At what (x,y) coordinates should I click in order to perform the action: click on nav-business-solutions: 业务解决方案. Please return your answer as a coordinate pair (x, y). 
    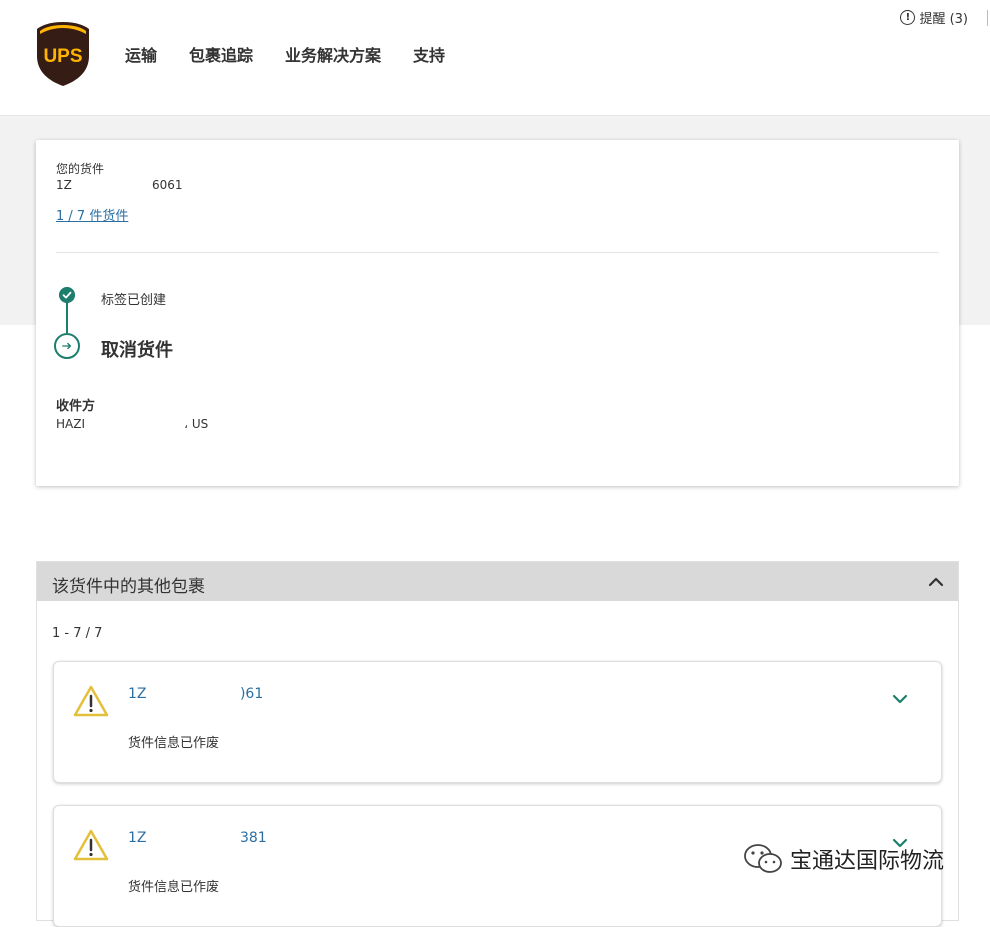
    Looking at the image, I should click on (333, 54).